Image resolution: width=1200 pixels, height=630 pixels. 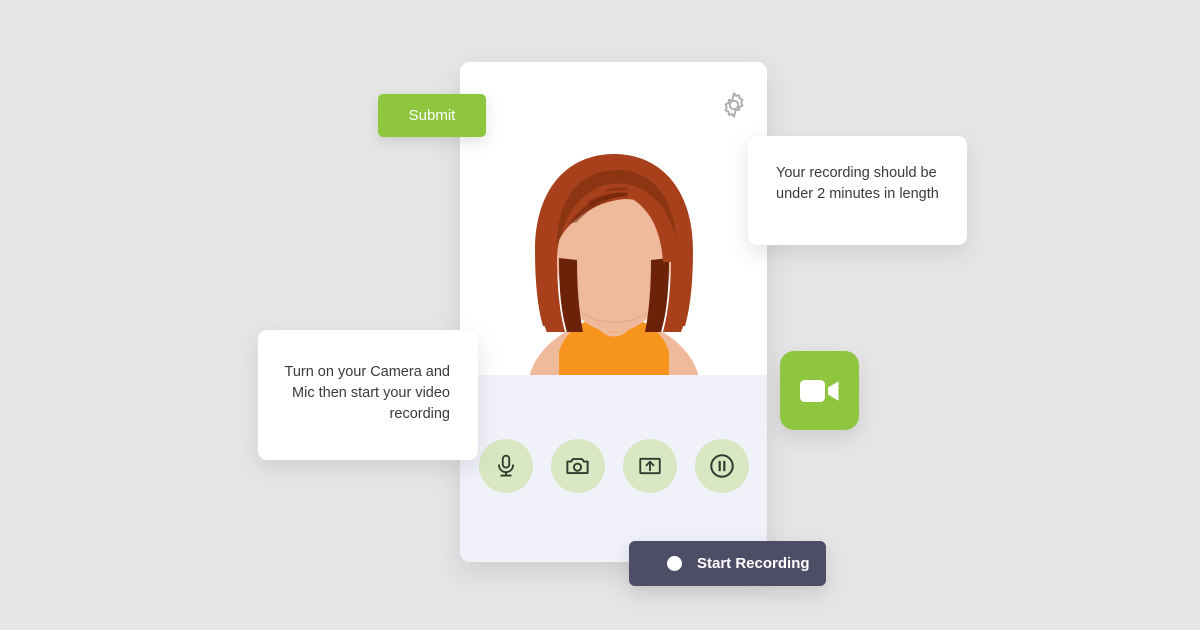 I want to click on settings-button, so click(x=734, y=105).